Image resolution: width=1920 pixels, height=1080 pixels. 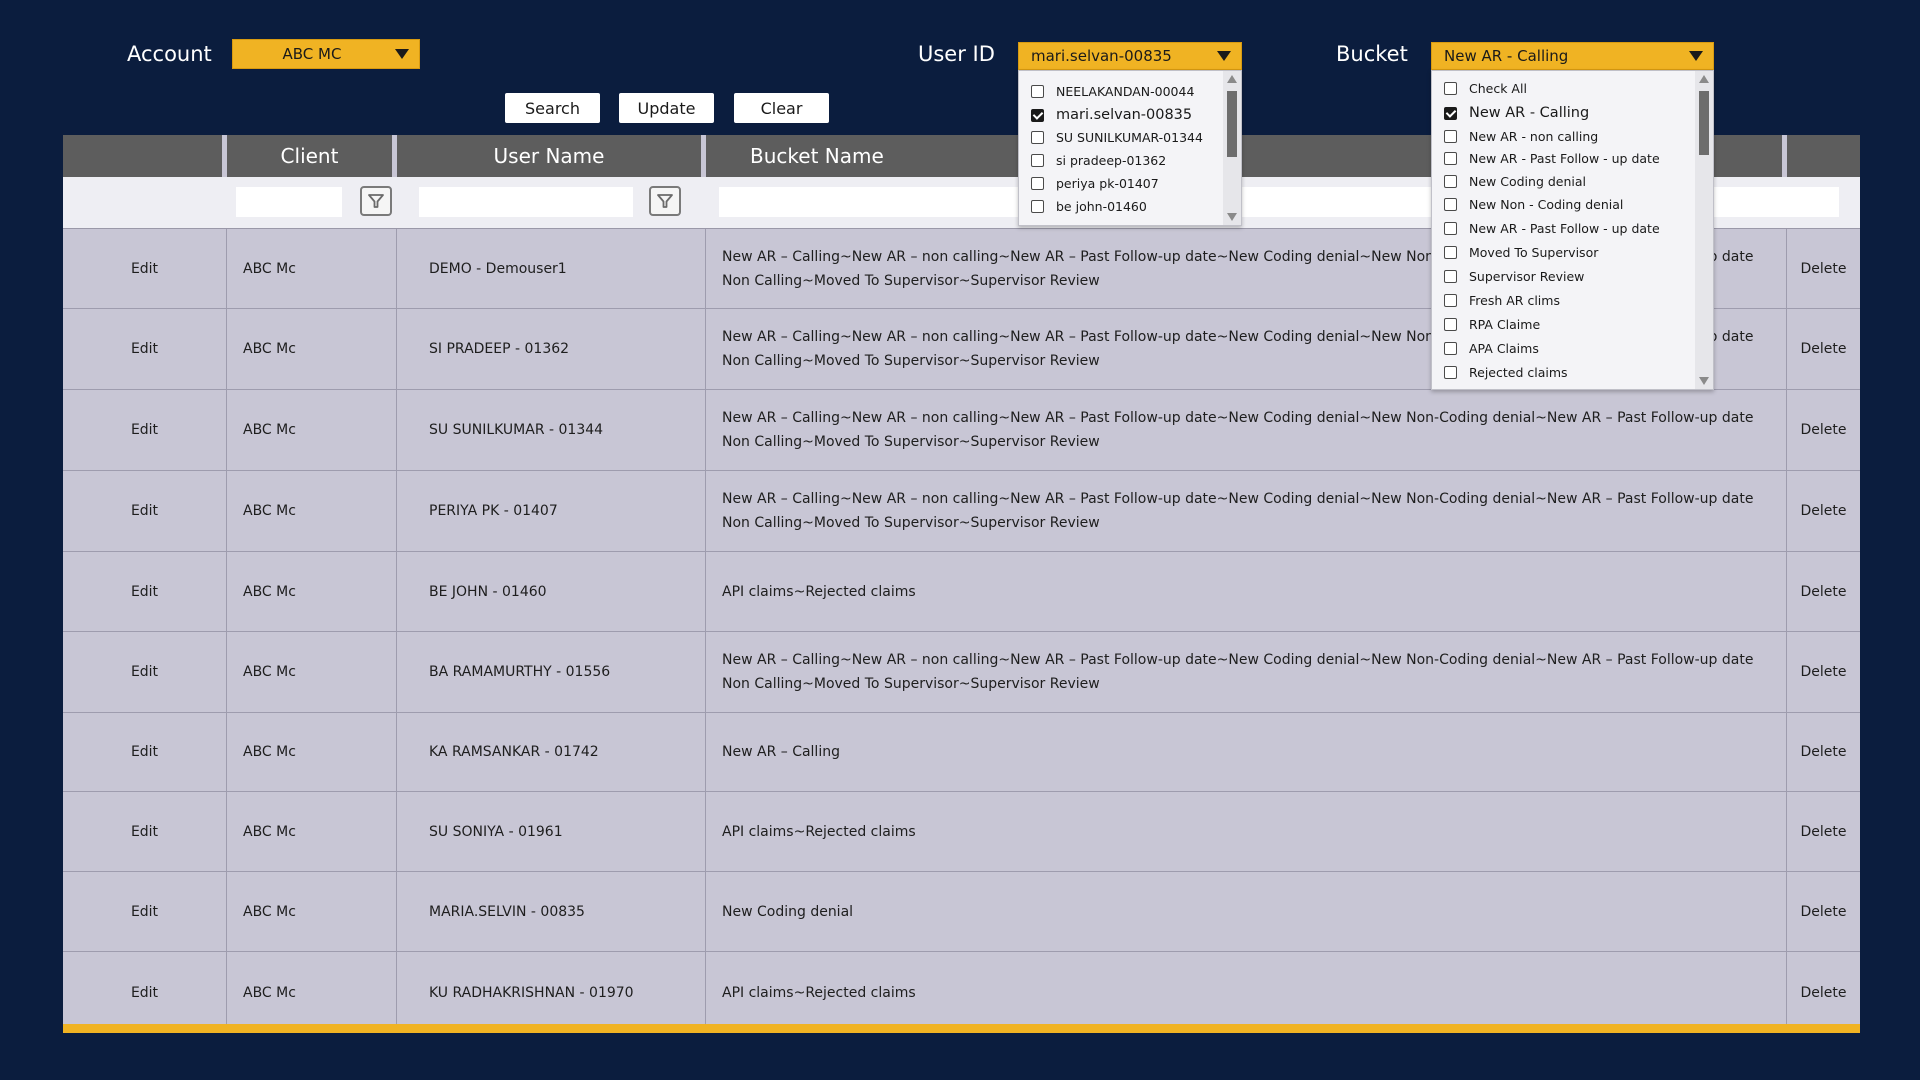 What do you see at coordinates (817, 156) in the screenshot?
I see `column-header-bucket-name-label: Bucket Name` at bounding box center [817, 156].